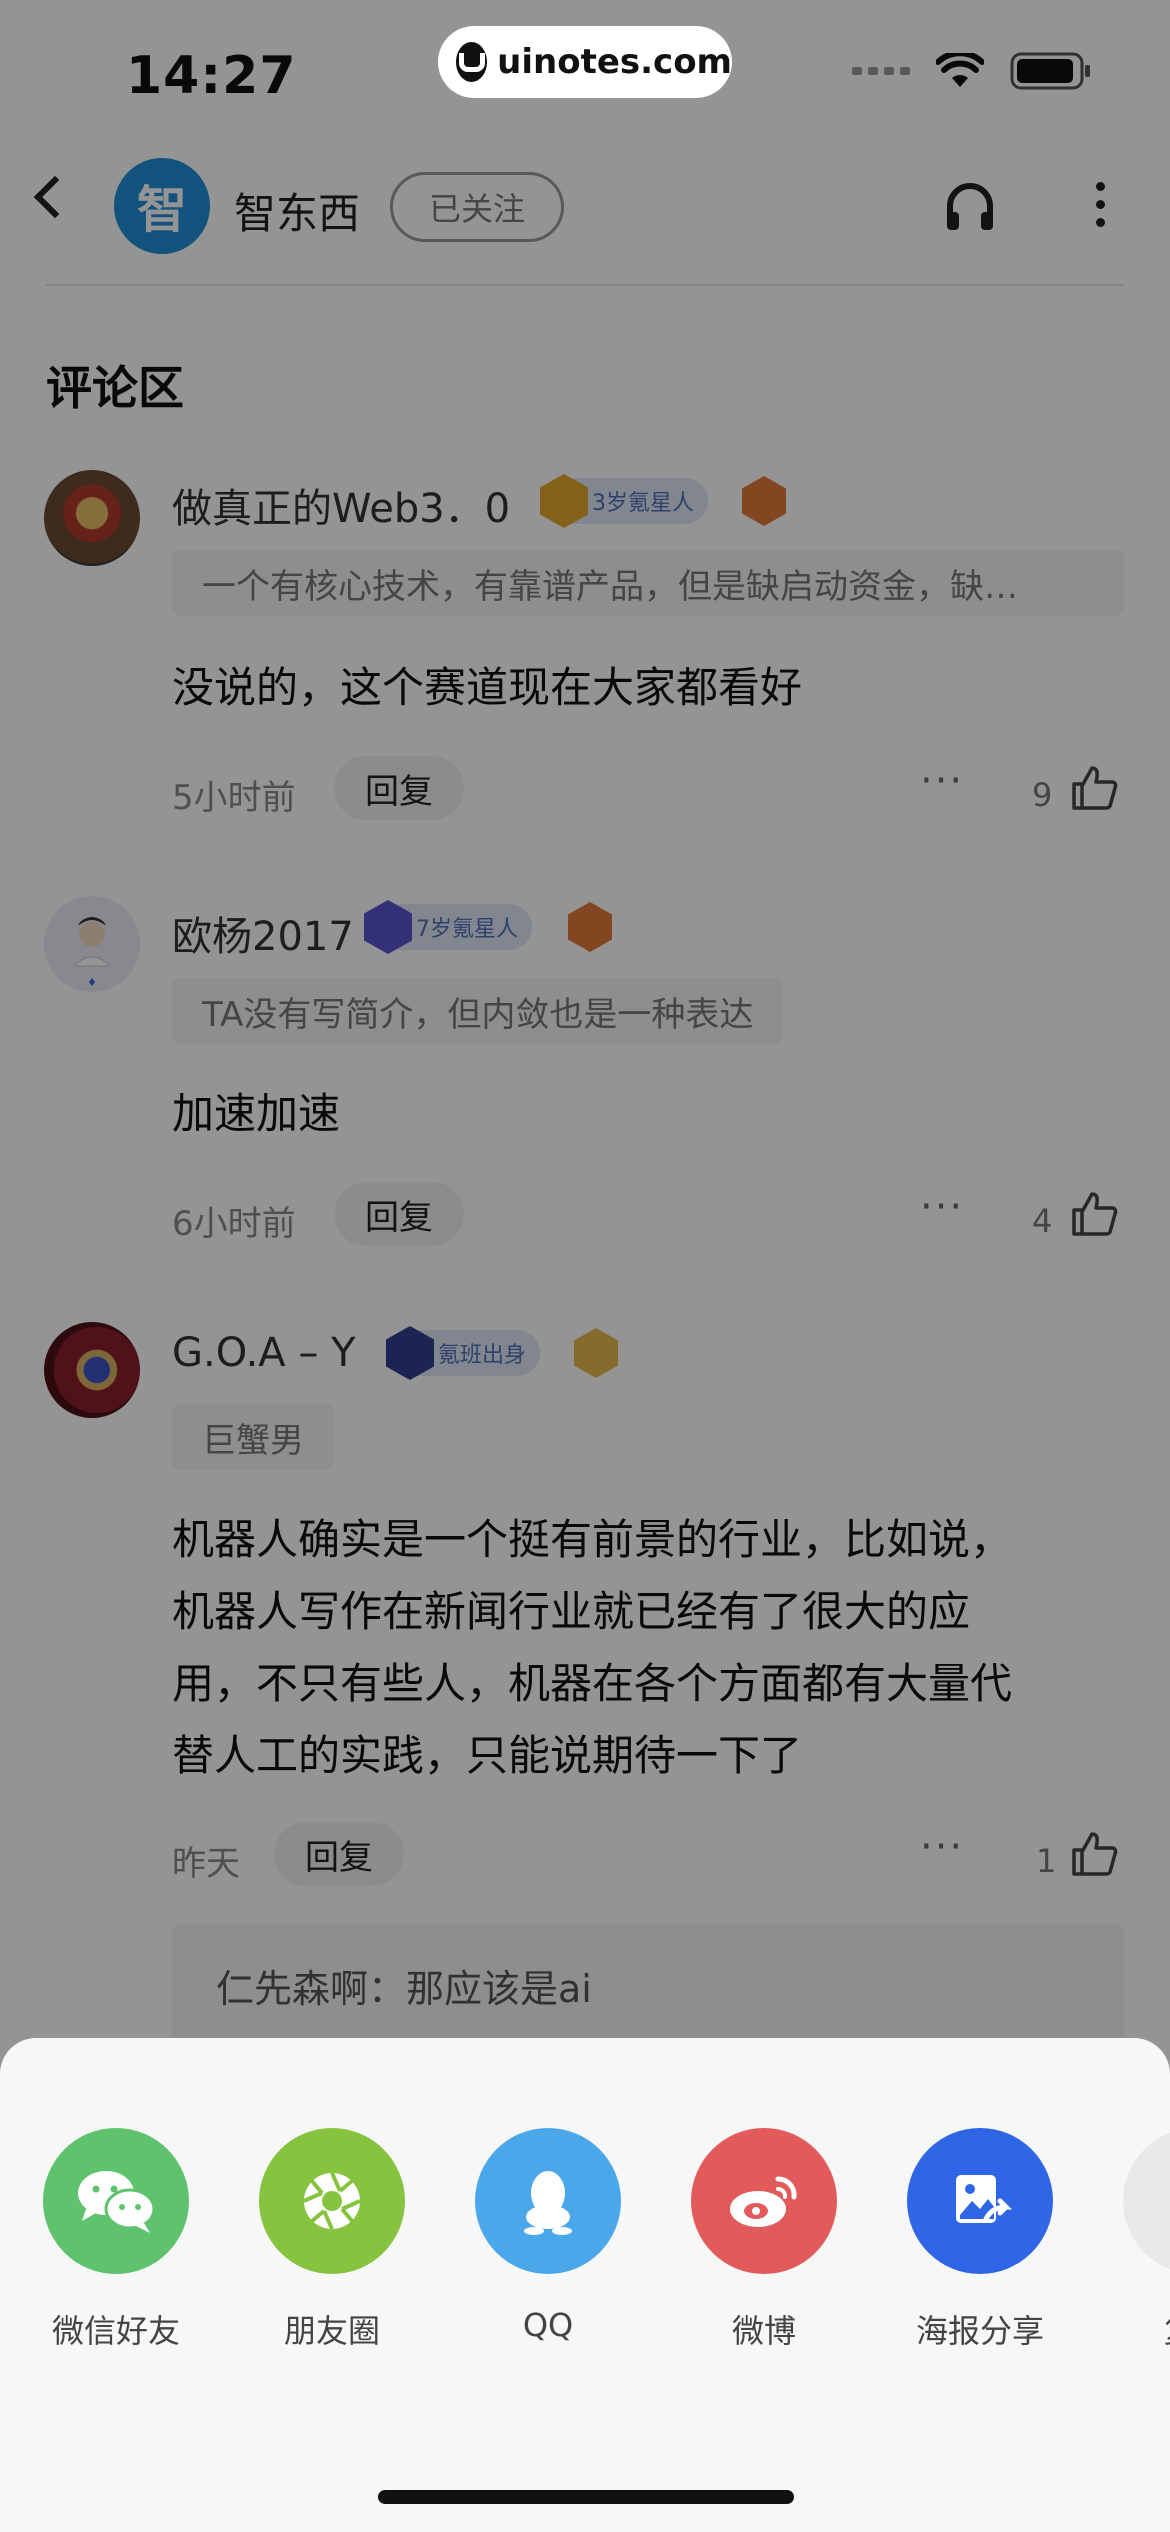 The image size is (1170, 2532). I want to click on share-weibo-circle, so click(764, 2201).